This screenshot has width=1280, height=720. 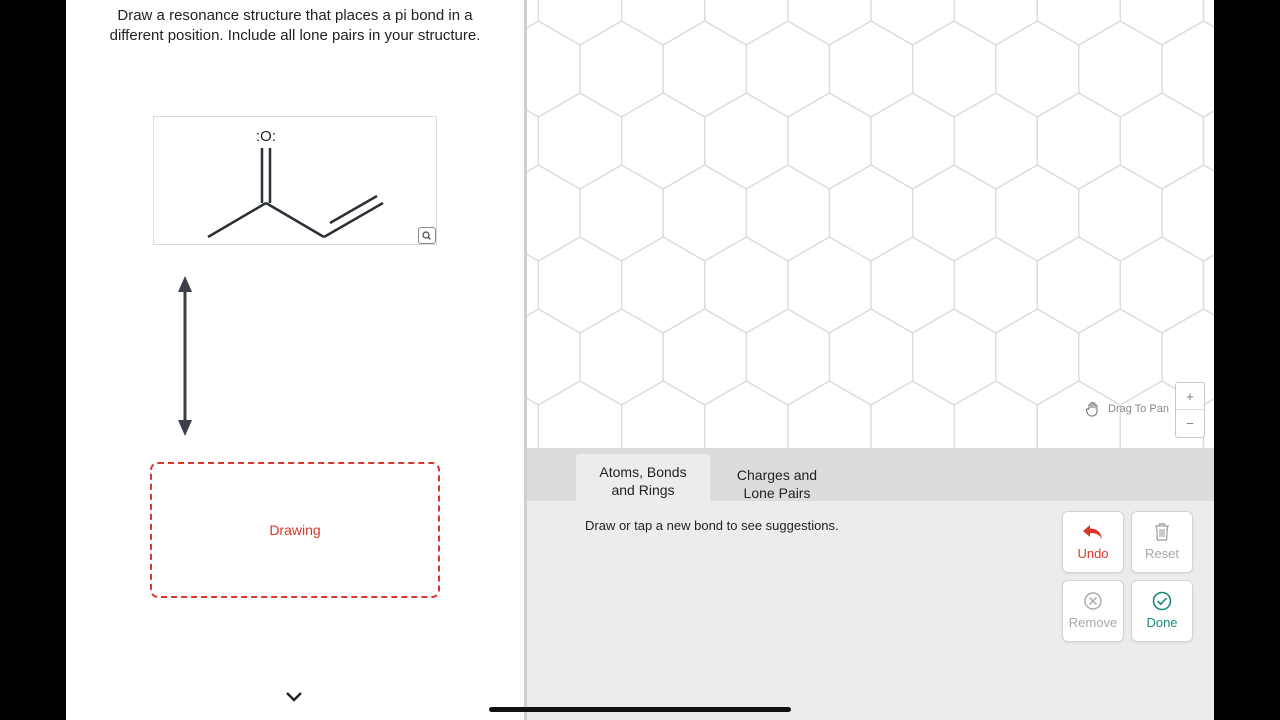 What do you see at coordinates (1162, 553) in the screenshot?
I see `reset-label: Reset` at bounding box center [1162, 553].